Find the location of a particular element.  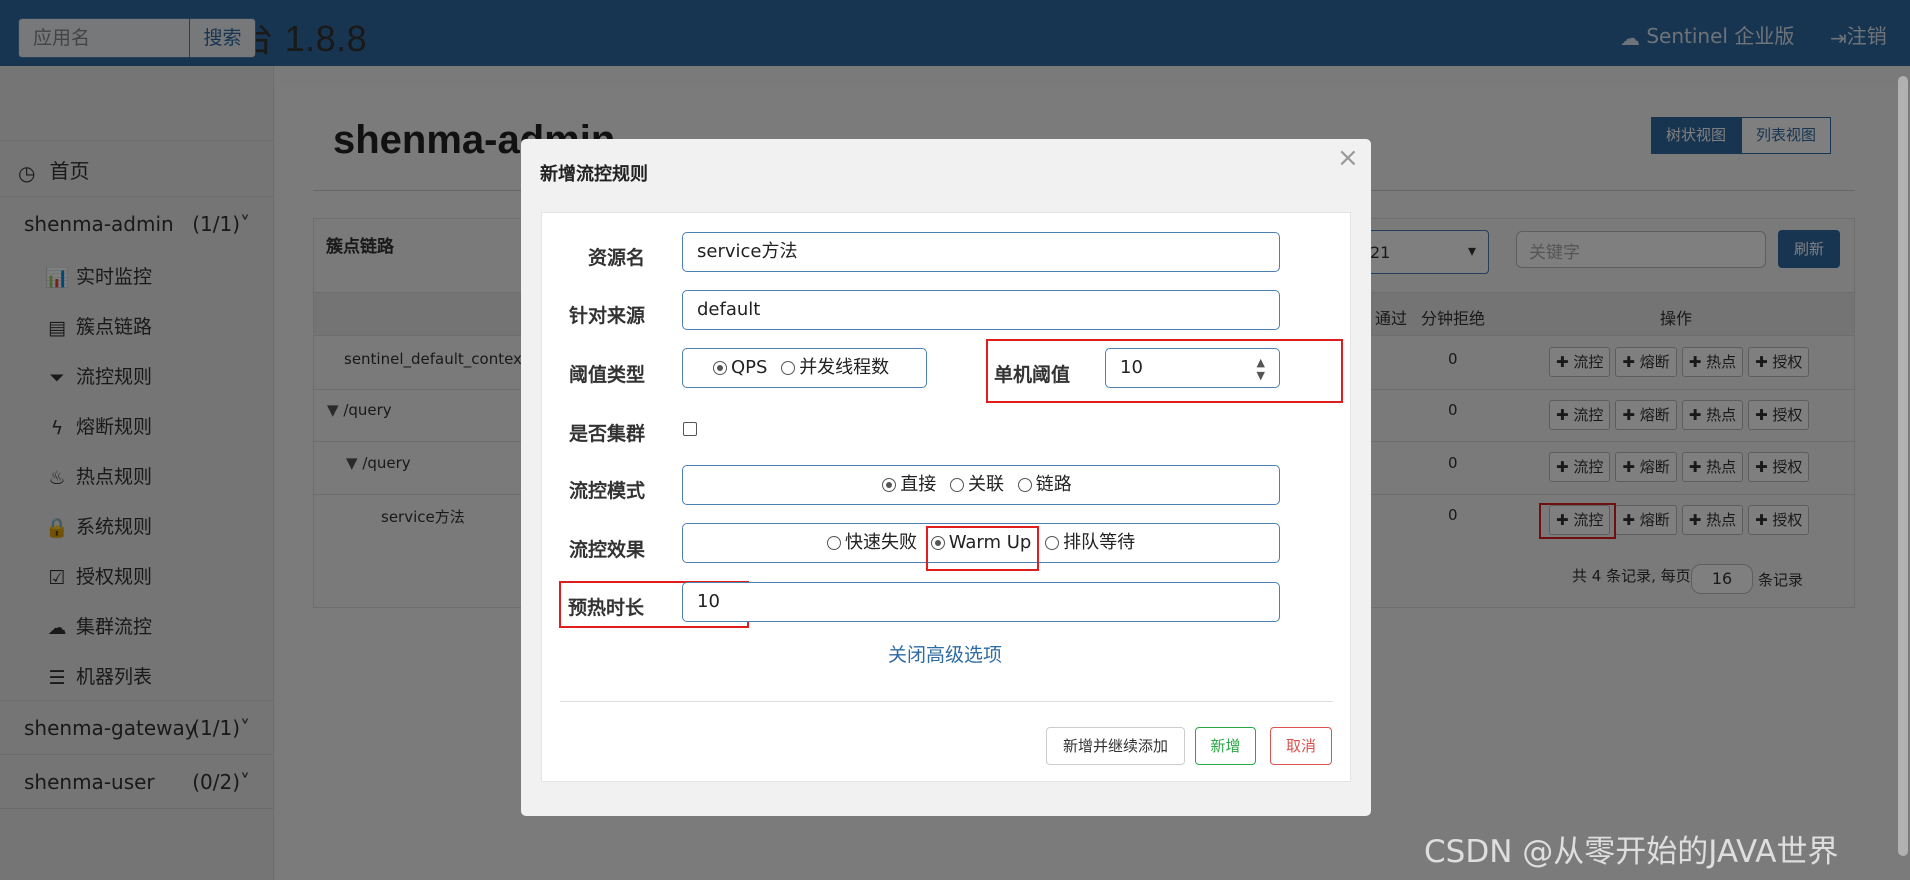

effect-option-queue: 排队等待 is located at coordinates (1090, 542).